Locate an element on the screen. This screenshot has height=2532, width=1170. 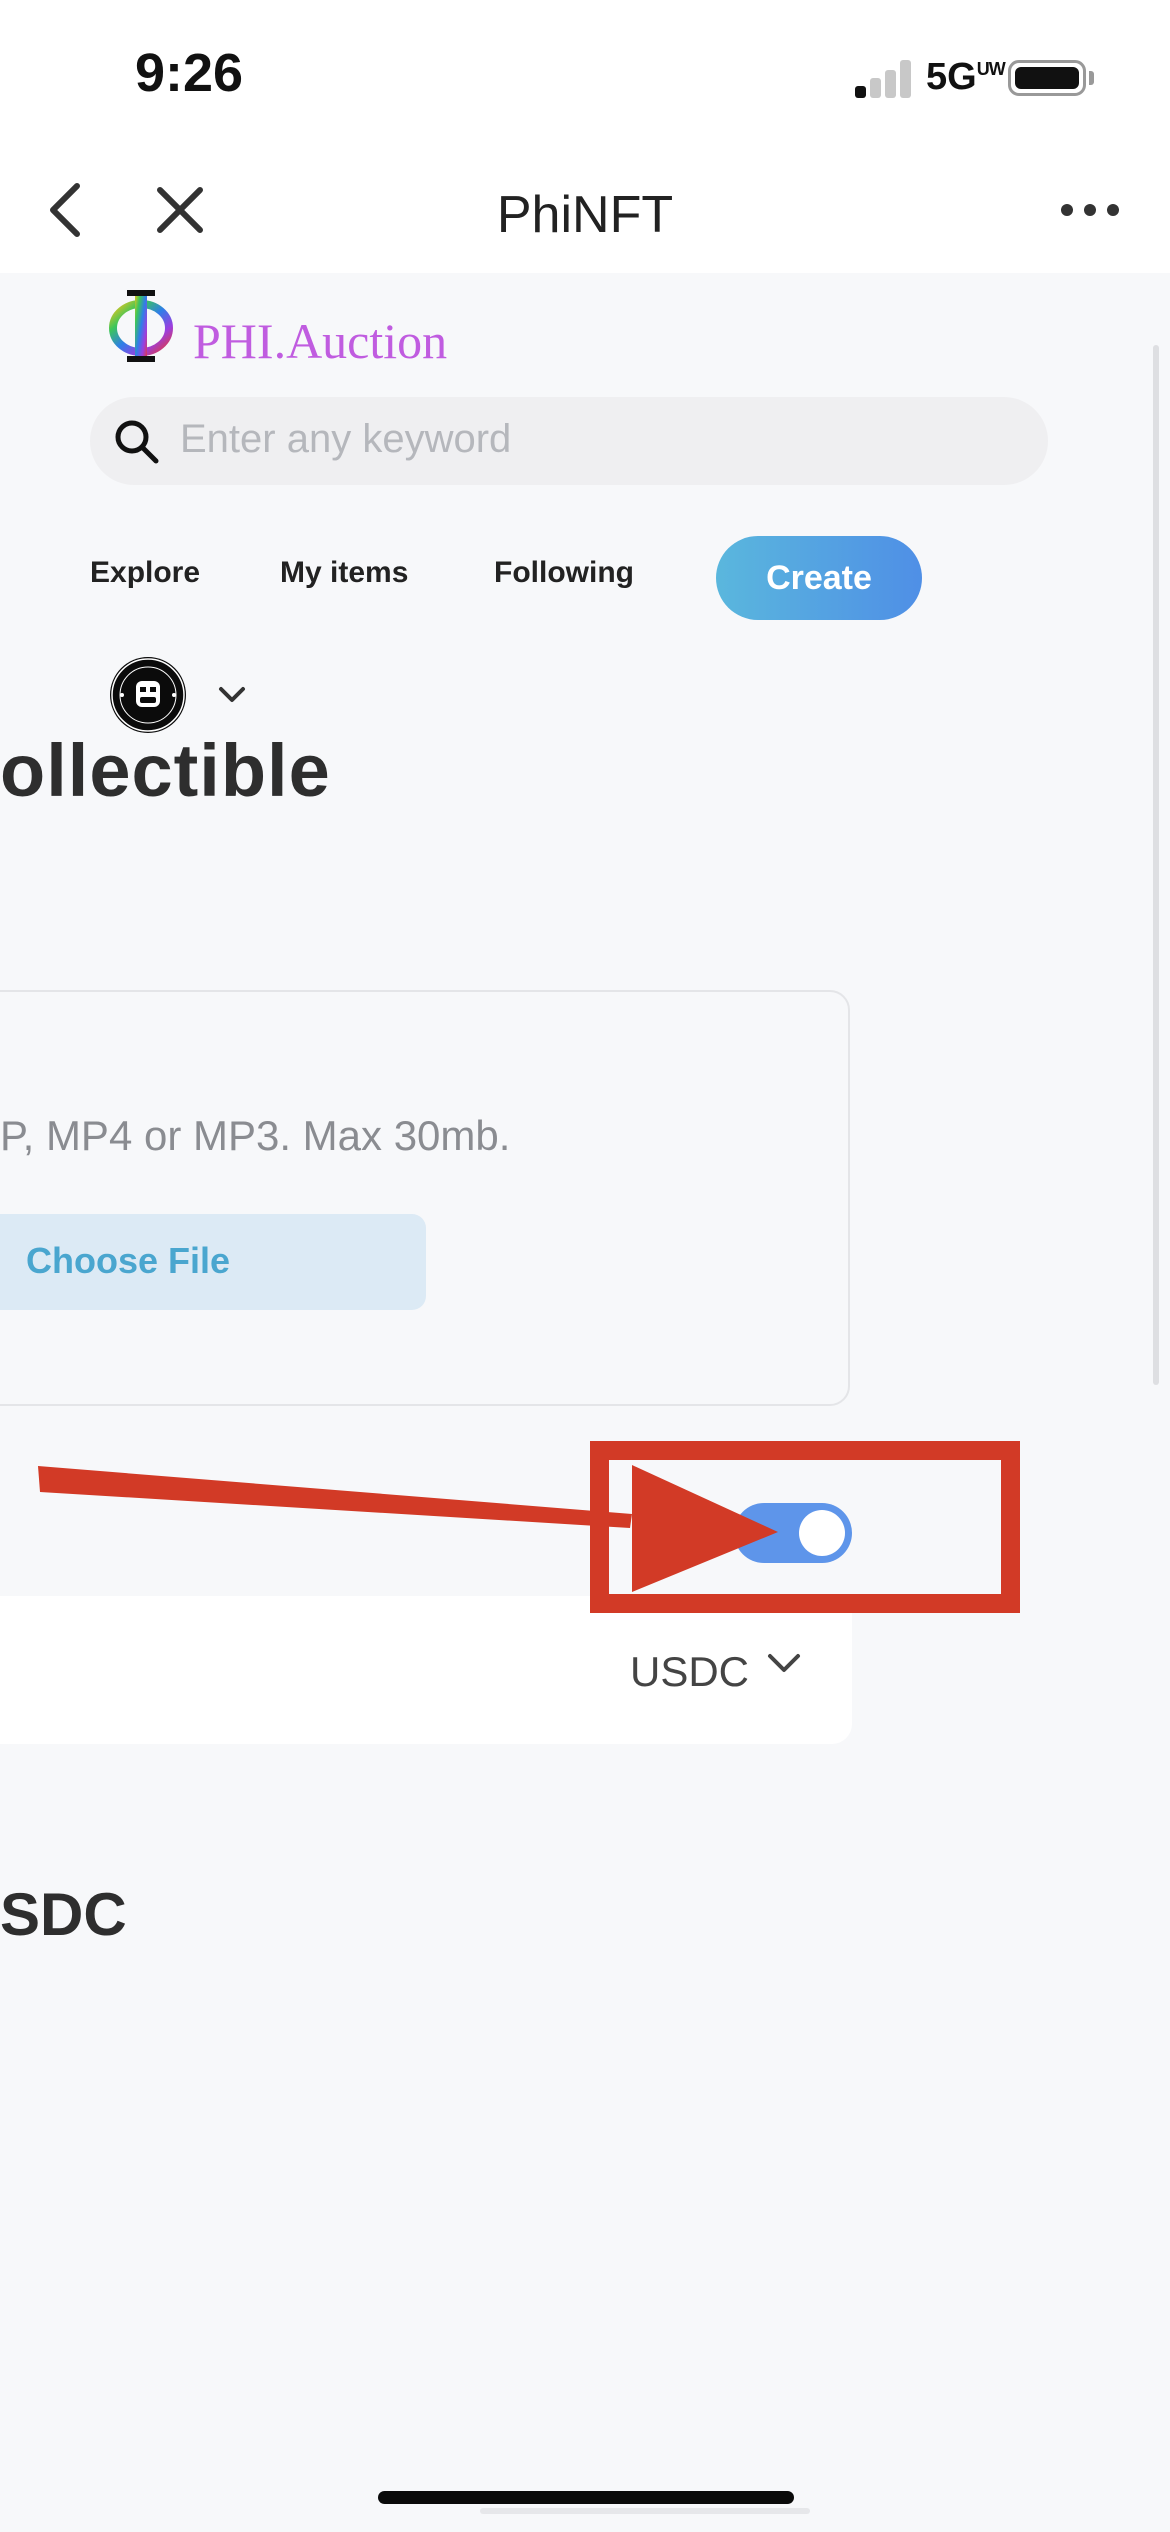
home-indicator-shadow is located at coordinates (645, 2511).